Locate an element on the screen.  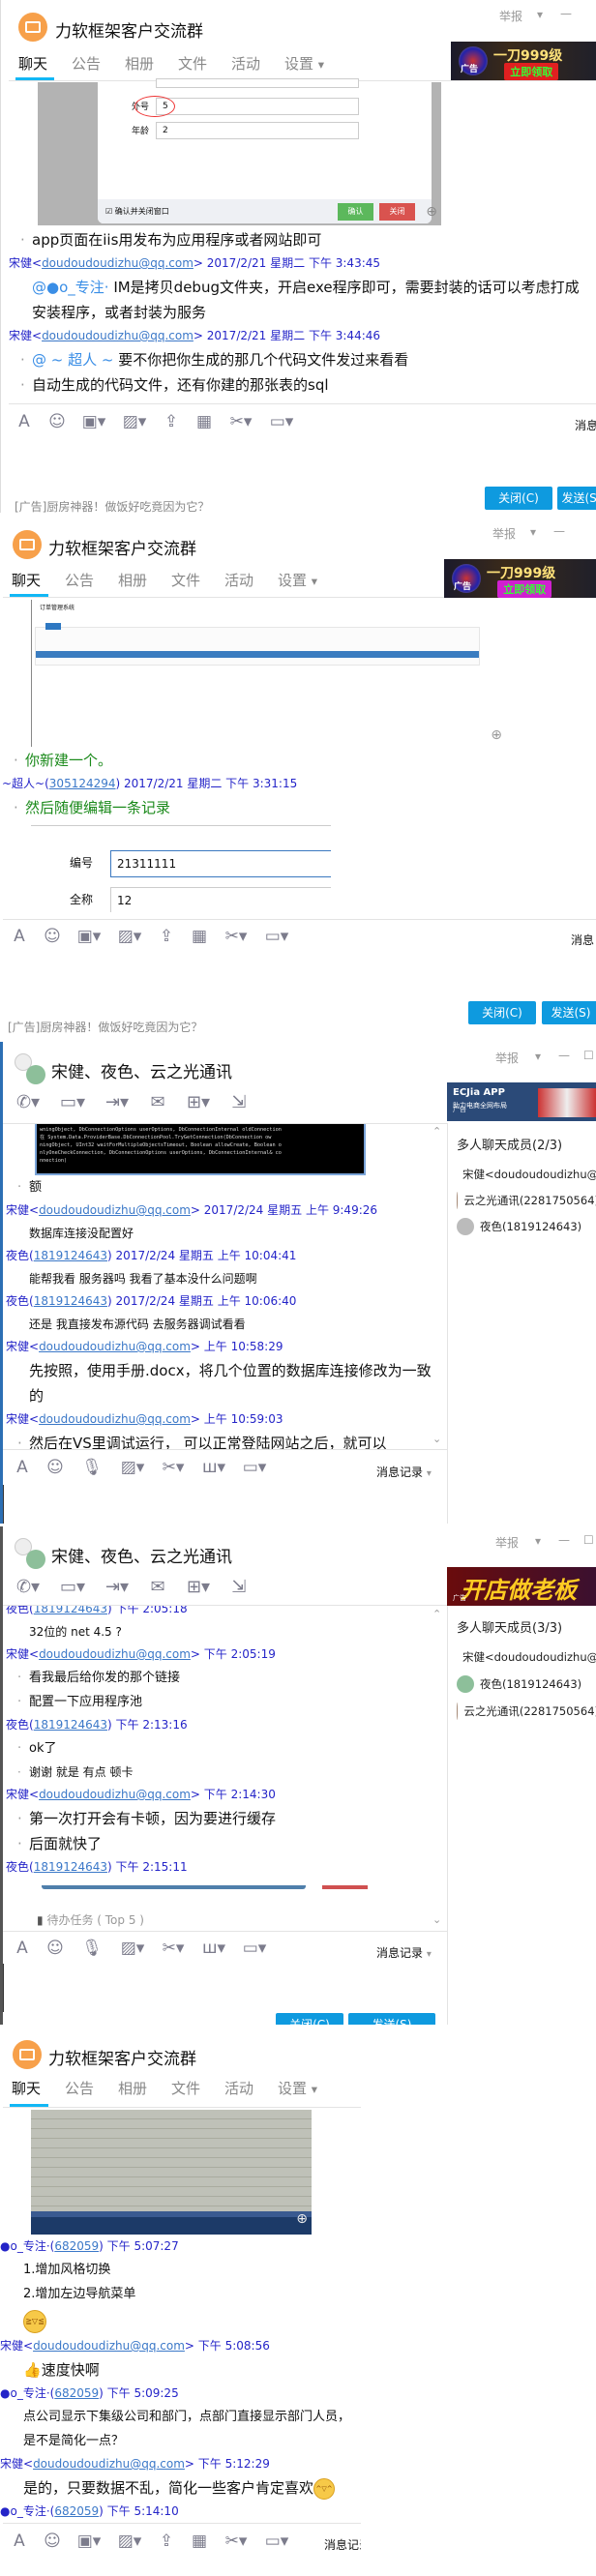
ad-banner: ECJia APP 助力电商全网布局 广告 is located at coordinates (521, 1101).